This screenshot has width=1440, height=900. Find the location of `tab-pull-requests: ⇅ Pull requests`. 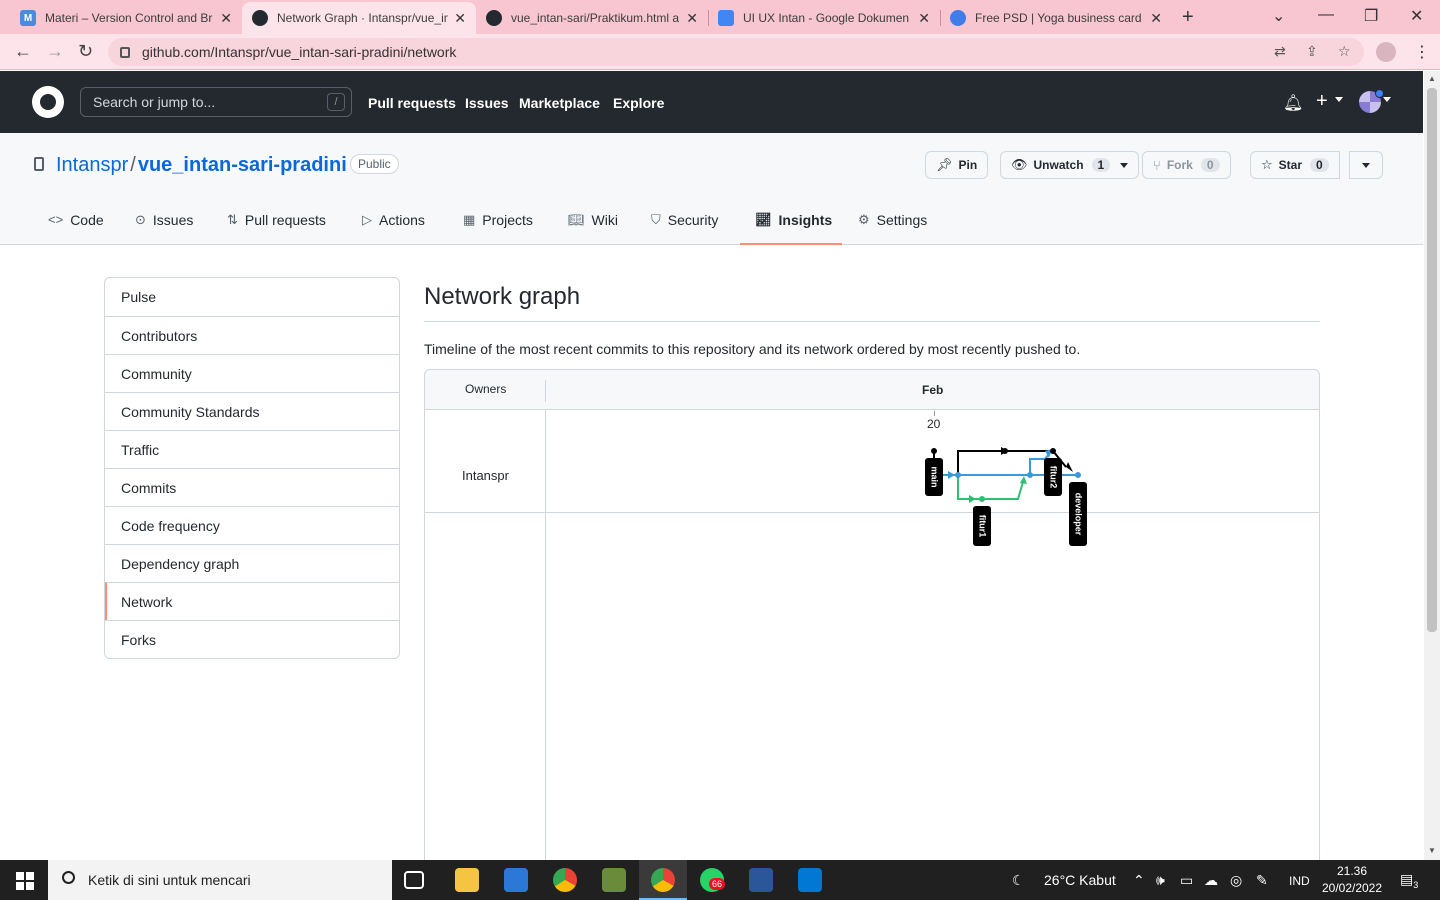

tab-pull-requests: ⇅ Pull requests is located at coordinates (276, 228).